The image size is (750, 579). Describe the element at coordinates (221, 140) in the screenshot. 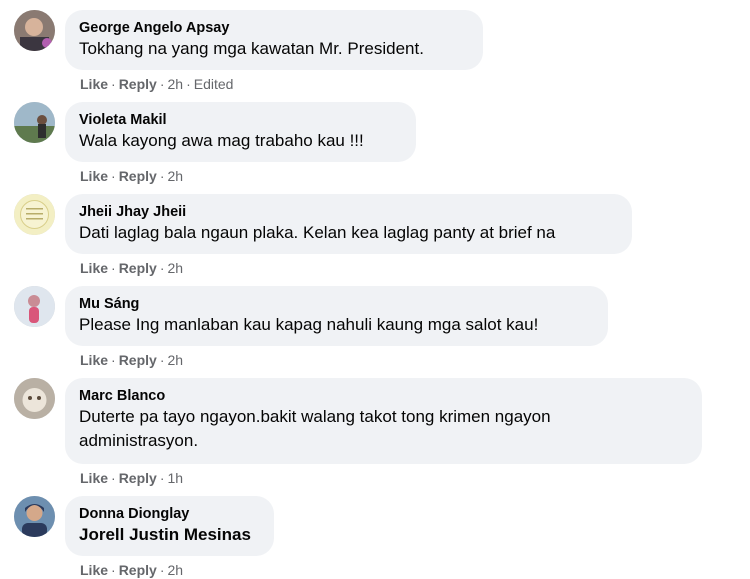

I see `comment-text: Wala kayong awa mag trabaho kau !!!` at that location.